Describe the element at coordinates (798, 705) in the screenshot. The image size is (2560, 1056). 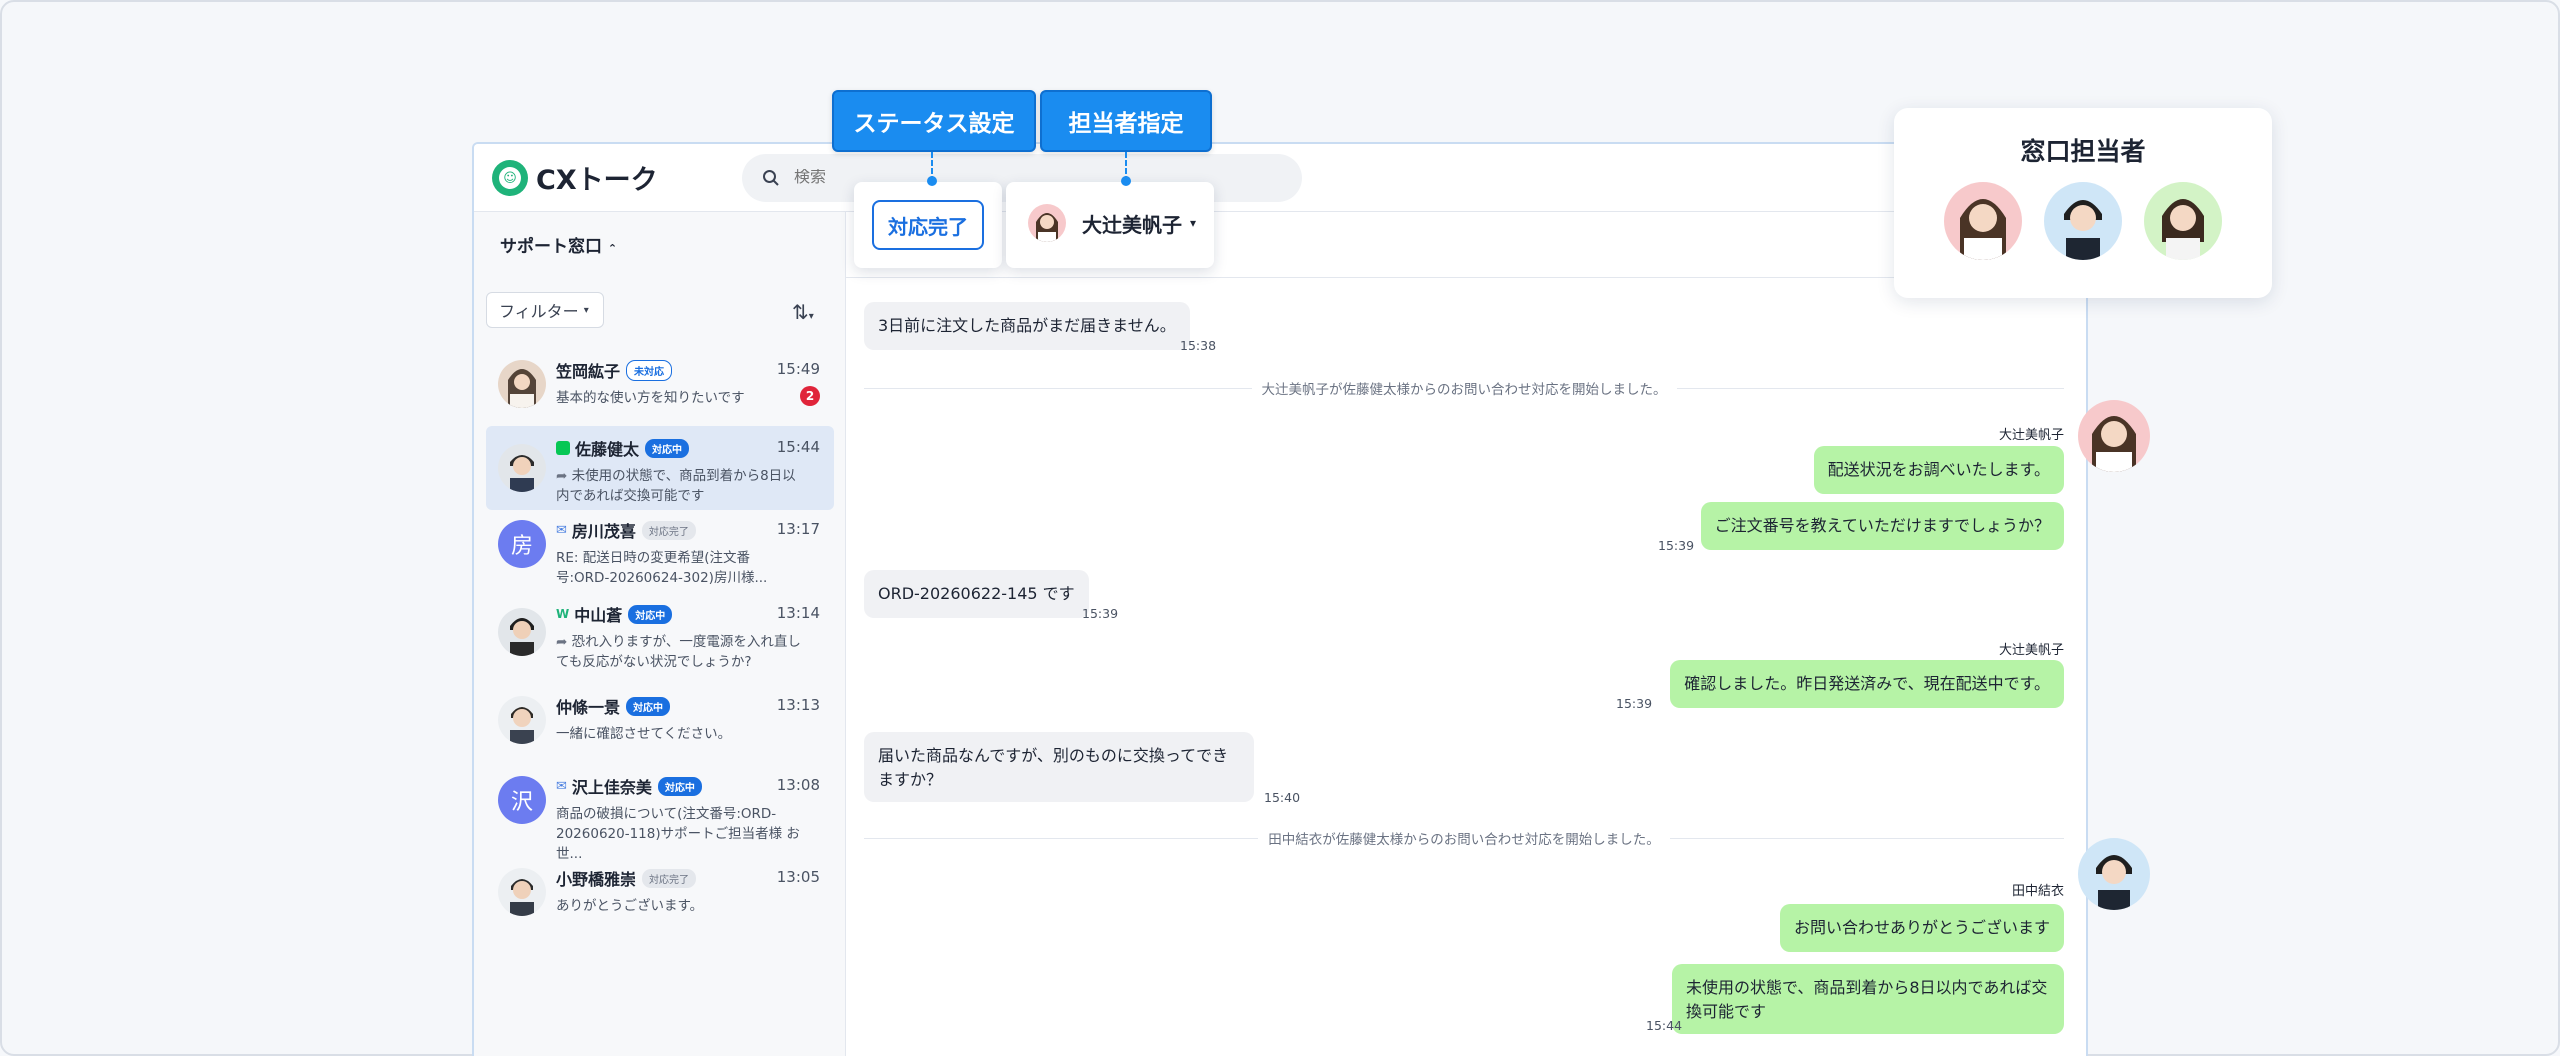
I see `conversation-time: 13:13` at that location.